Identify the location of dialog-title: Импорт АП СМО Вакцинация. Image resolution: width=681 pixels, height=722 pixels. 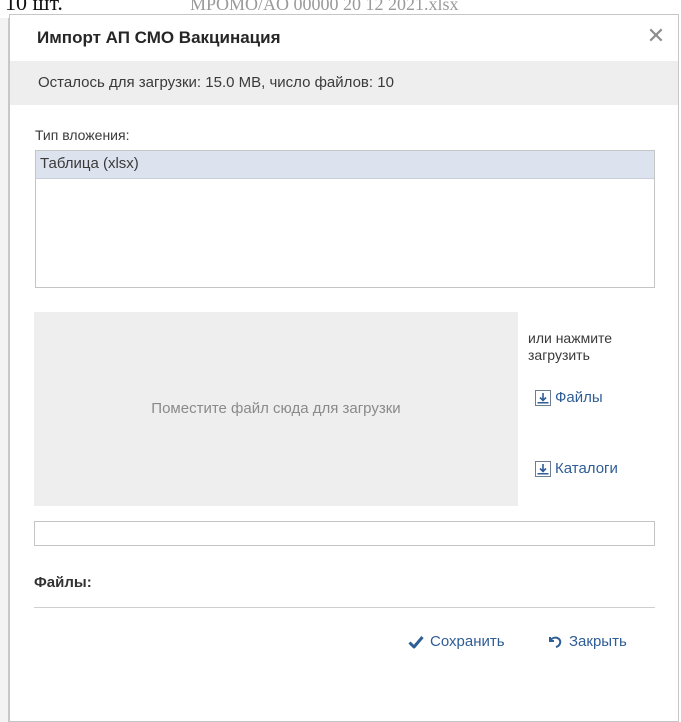
(159, 37).